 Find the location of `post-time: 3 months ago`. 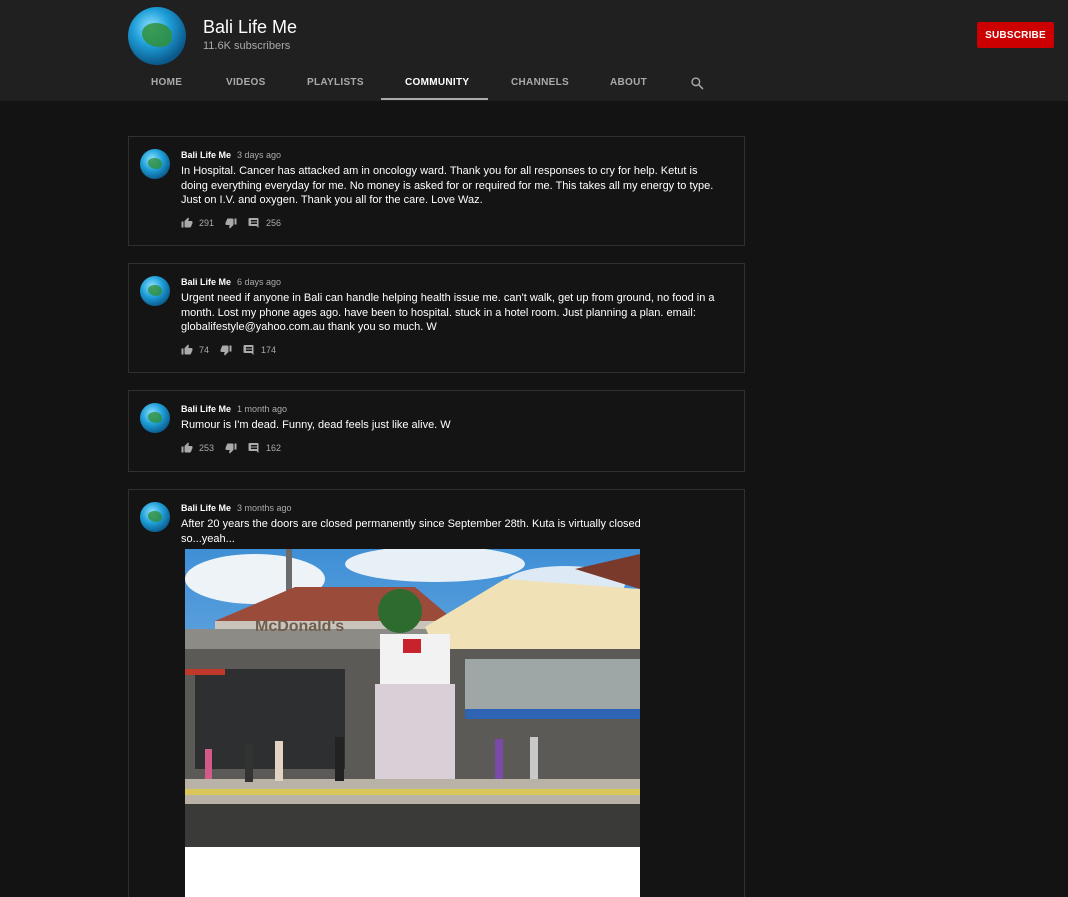

post-time: 3 months ago is located at coordinates (264, 508).